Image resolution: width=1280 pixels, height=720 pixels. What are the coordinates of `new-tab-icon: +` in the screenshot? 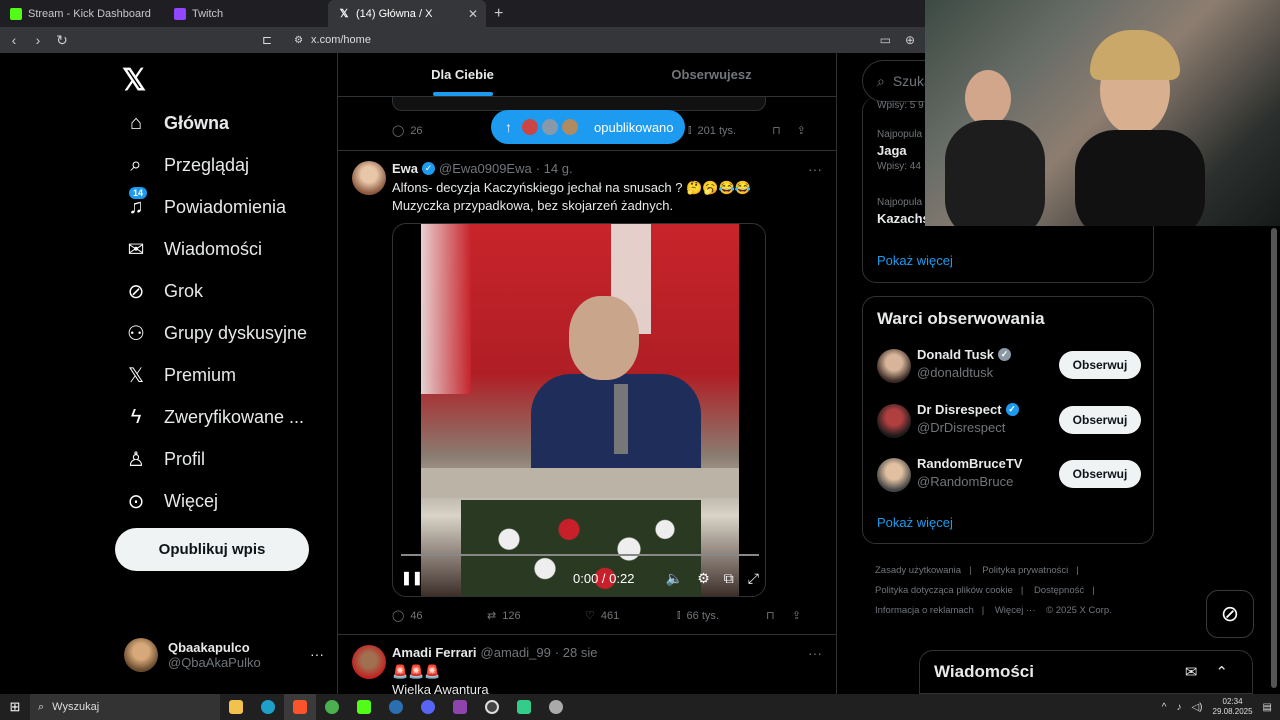 It's located at (498, 14).